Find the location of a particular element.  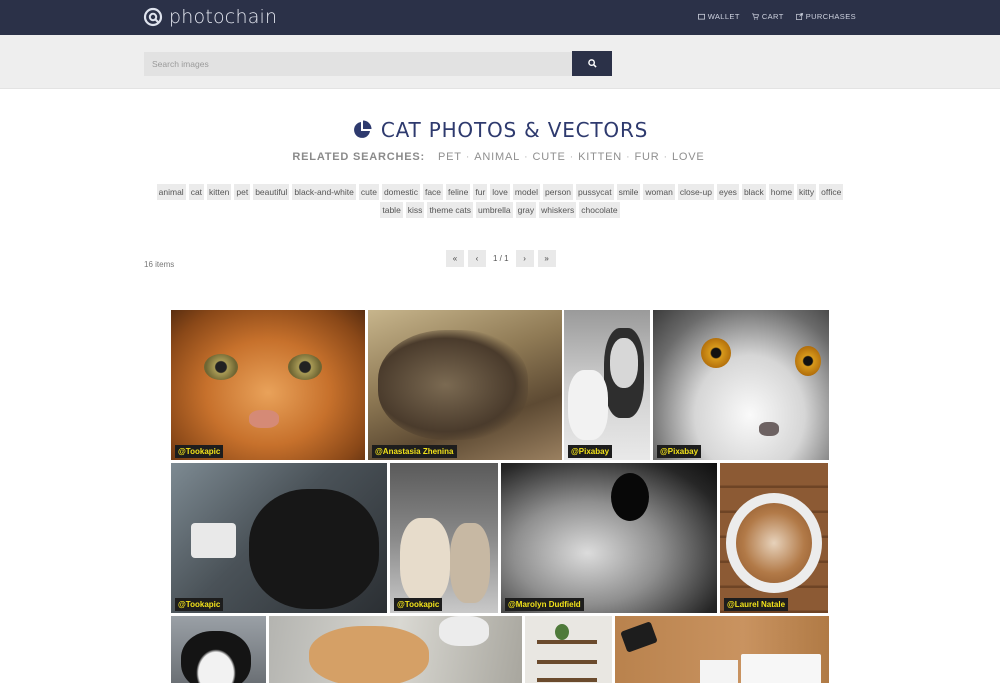

tag-pussycat: pussycat is located at coordinates (595, 192).